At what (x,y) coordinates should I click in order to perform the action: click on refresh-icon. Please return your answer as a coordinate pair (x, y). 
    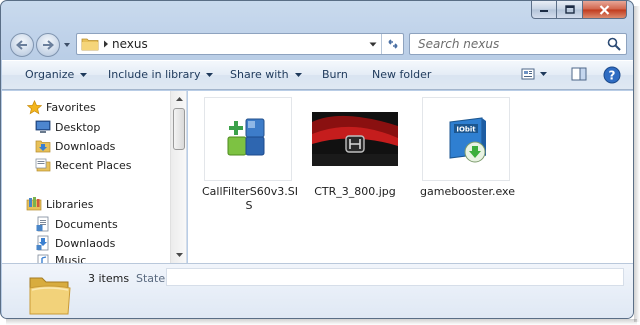
    Looking at the image, I should click on (392, 44).